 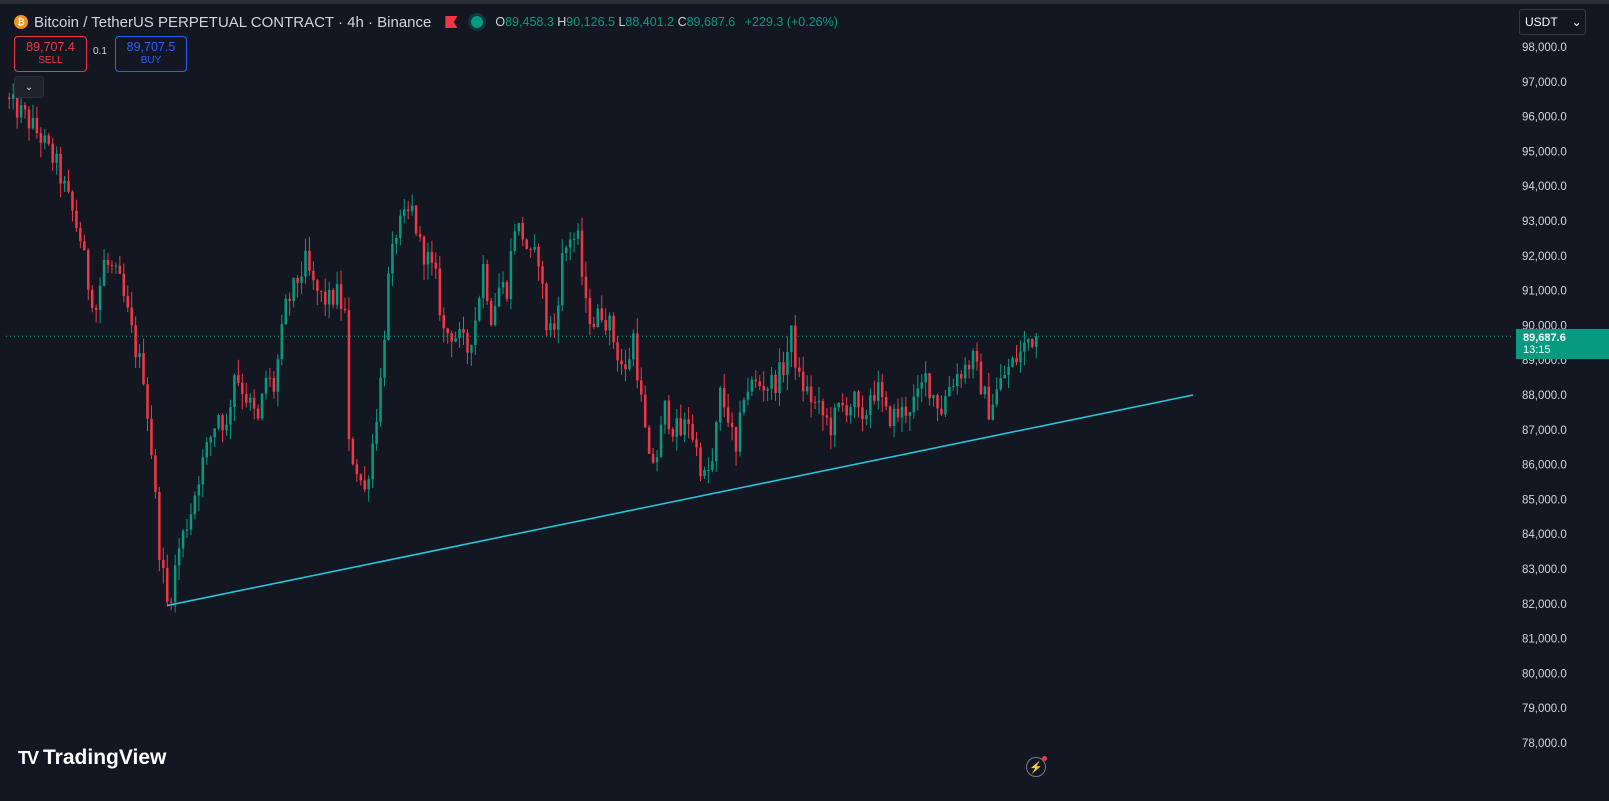 I want to click on market-status-icon, so click(x=477, y=22).